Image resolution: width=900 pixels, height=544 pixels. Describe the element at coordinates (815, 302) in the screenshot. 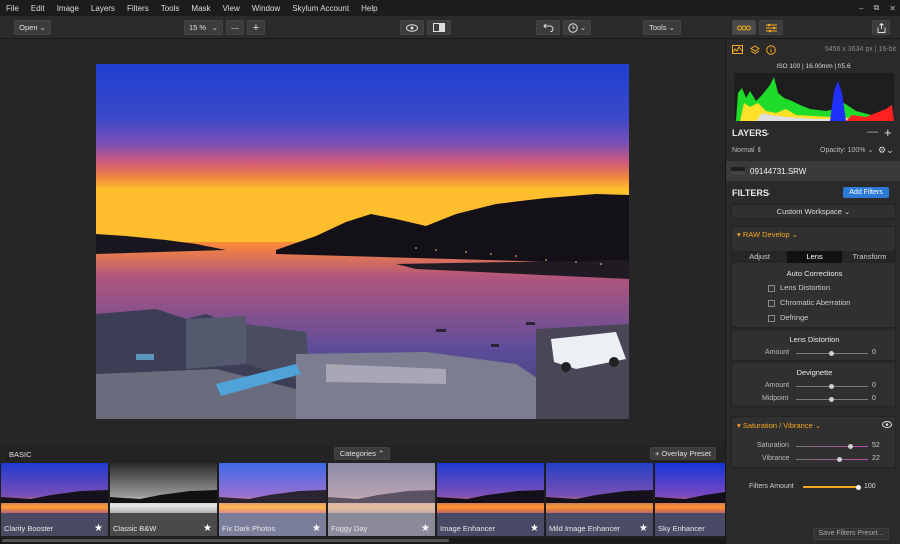

I see `checkbox-label: Chromatic Aberration` at that location.